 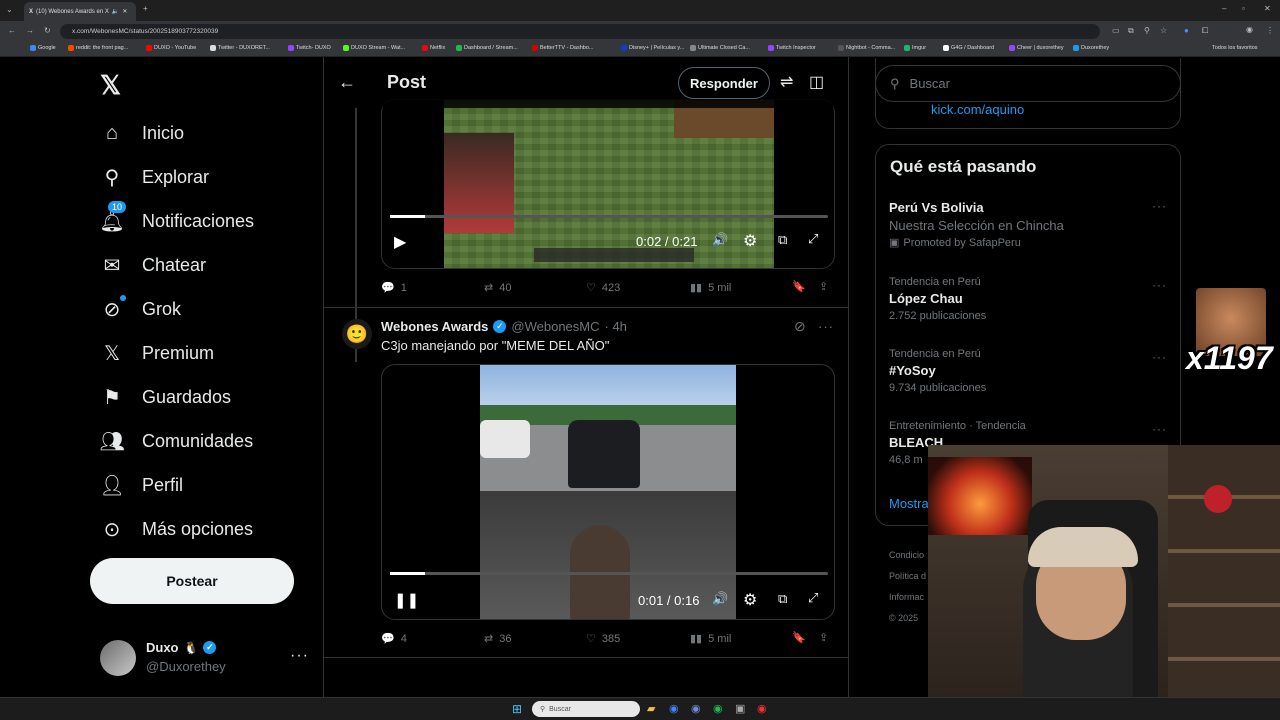 What do you see at coordinates (1267, 8) in the screenshot?
I see `window-close-icon: ✕` at bounding box center [1267, 8].